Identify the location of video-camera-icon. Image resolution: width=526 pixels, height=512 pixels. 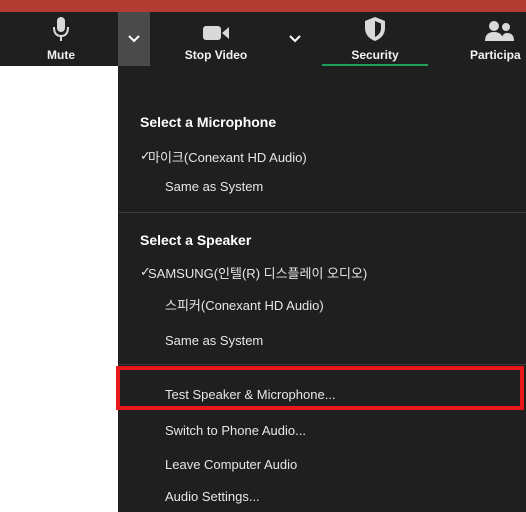
(216, 27).